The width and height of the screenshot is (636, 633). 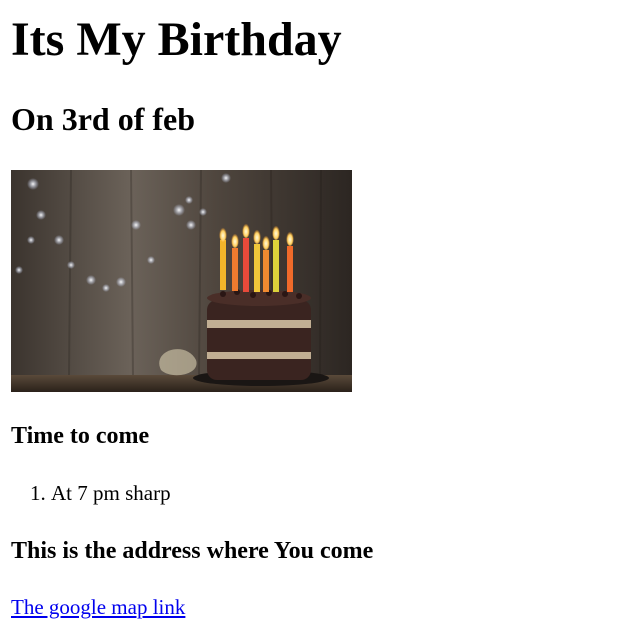 What do you see at coordinates (80, 436) in the screenshot?
I see `time-heading: Time to come` at bounding box center [80, 436].